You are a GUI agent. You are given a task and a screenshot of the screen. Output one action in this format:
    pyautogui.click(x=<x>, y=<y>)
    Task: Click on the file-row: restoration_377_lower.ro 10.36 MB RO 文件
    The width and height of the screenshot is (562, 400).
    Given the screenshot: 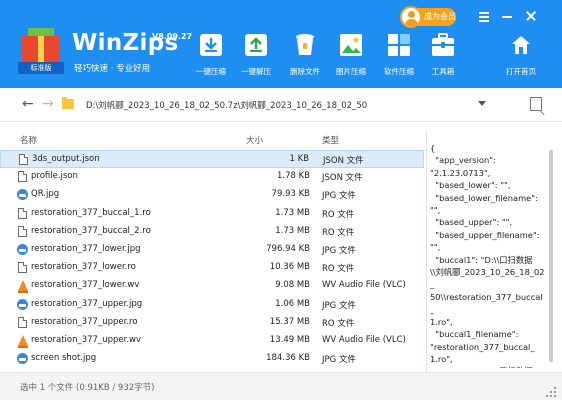 What is the action you would take?
    pyautogui.click(x=212, y=268)
    